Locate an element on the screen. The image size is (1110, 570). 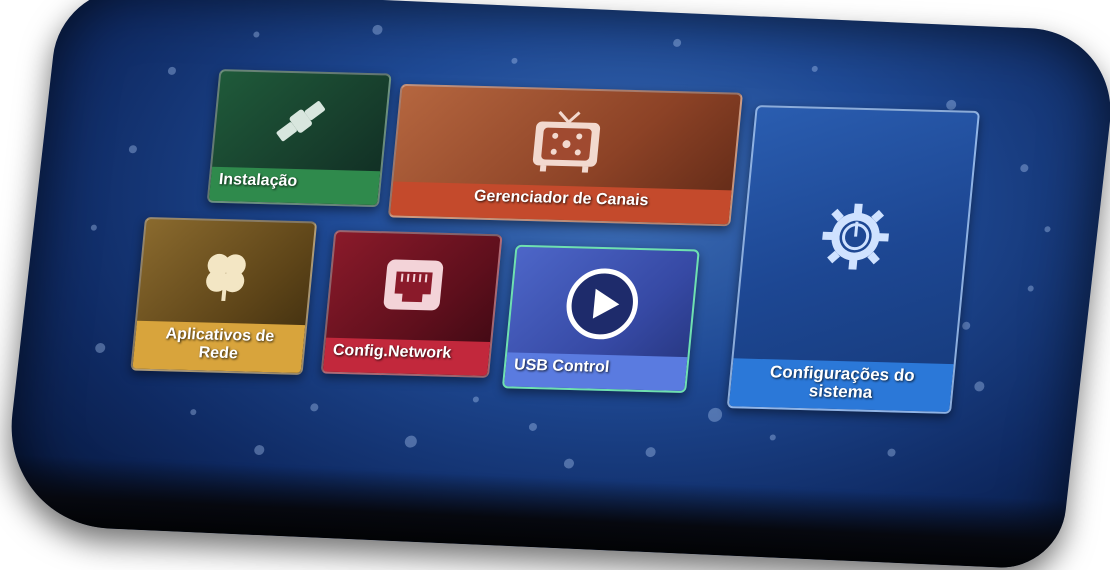
tile-installation: Instalação is located at coordinates (299, 138).